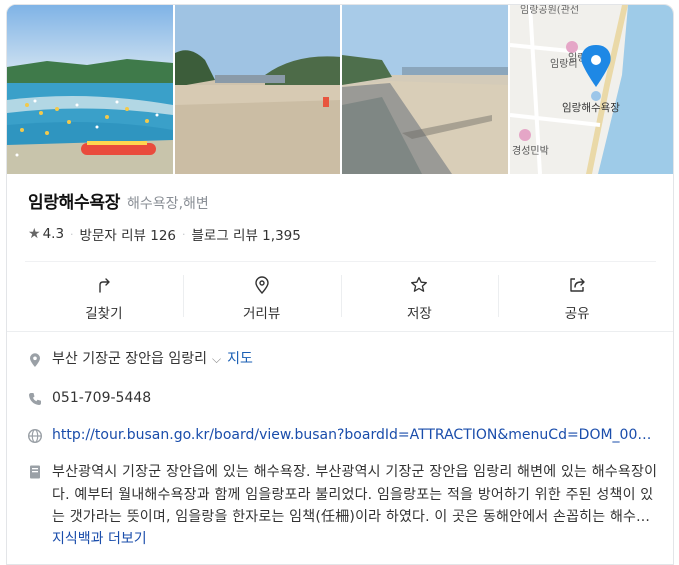  I want to click on place-name: 임랑해수욕장, so click(74, 200).